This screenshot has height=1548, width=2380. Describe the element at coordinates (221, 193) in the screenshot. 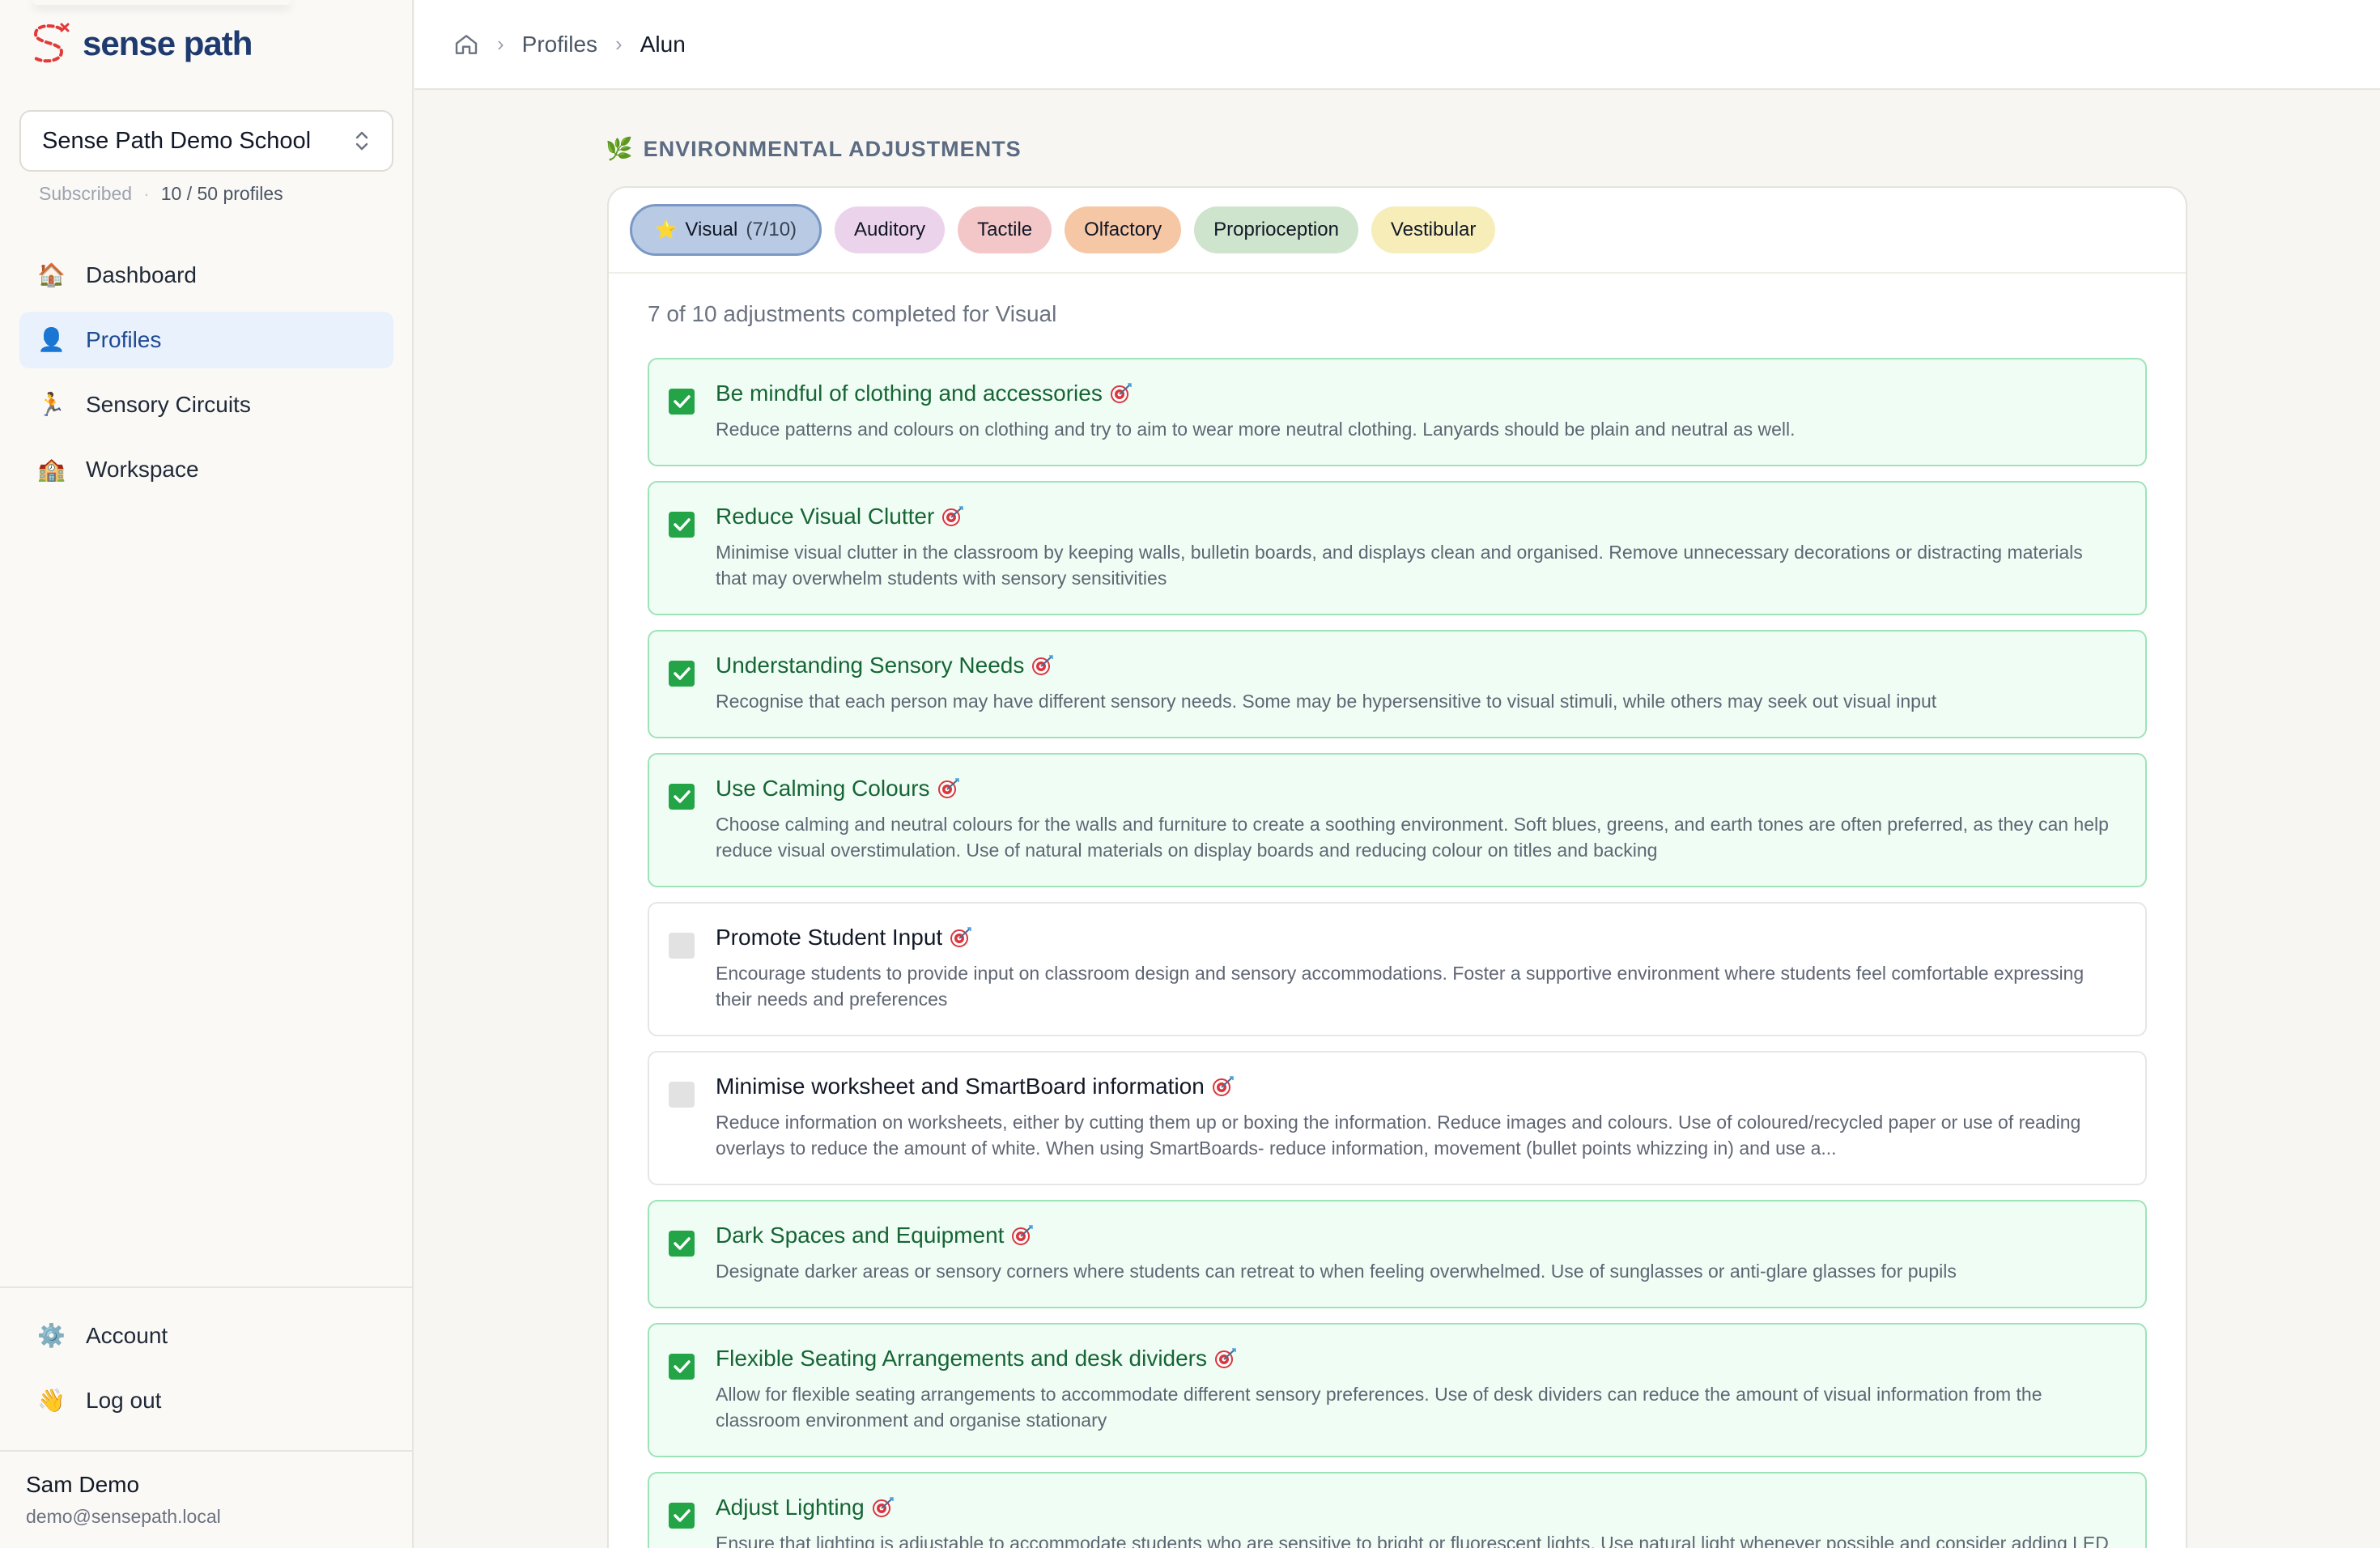

I see `profile-count: 10 / 50 profiles` at that location.